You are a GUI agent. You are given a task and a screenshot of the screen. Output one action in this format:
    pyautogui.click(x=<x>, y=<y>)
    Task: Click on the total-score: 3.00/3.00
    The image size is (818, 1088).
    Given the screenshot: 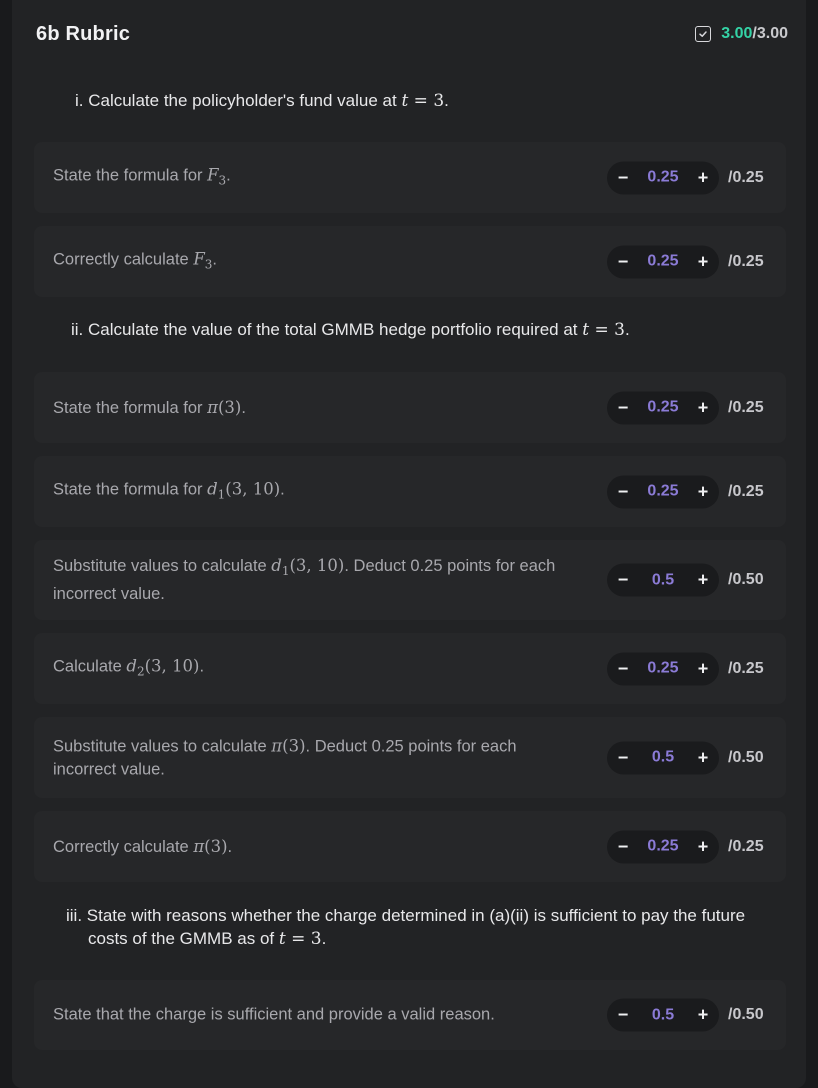 What is the action you would take?
    pyautogui.click(x=741, y=34)
    